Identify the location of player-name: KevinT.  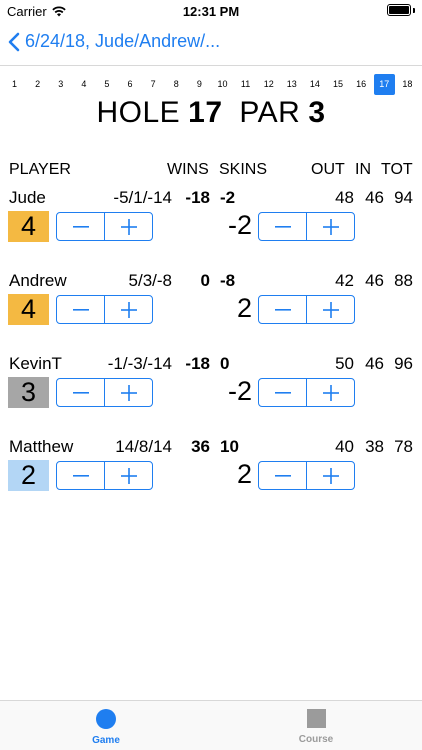
(35, 363).